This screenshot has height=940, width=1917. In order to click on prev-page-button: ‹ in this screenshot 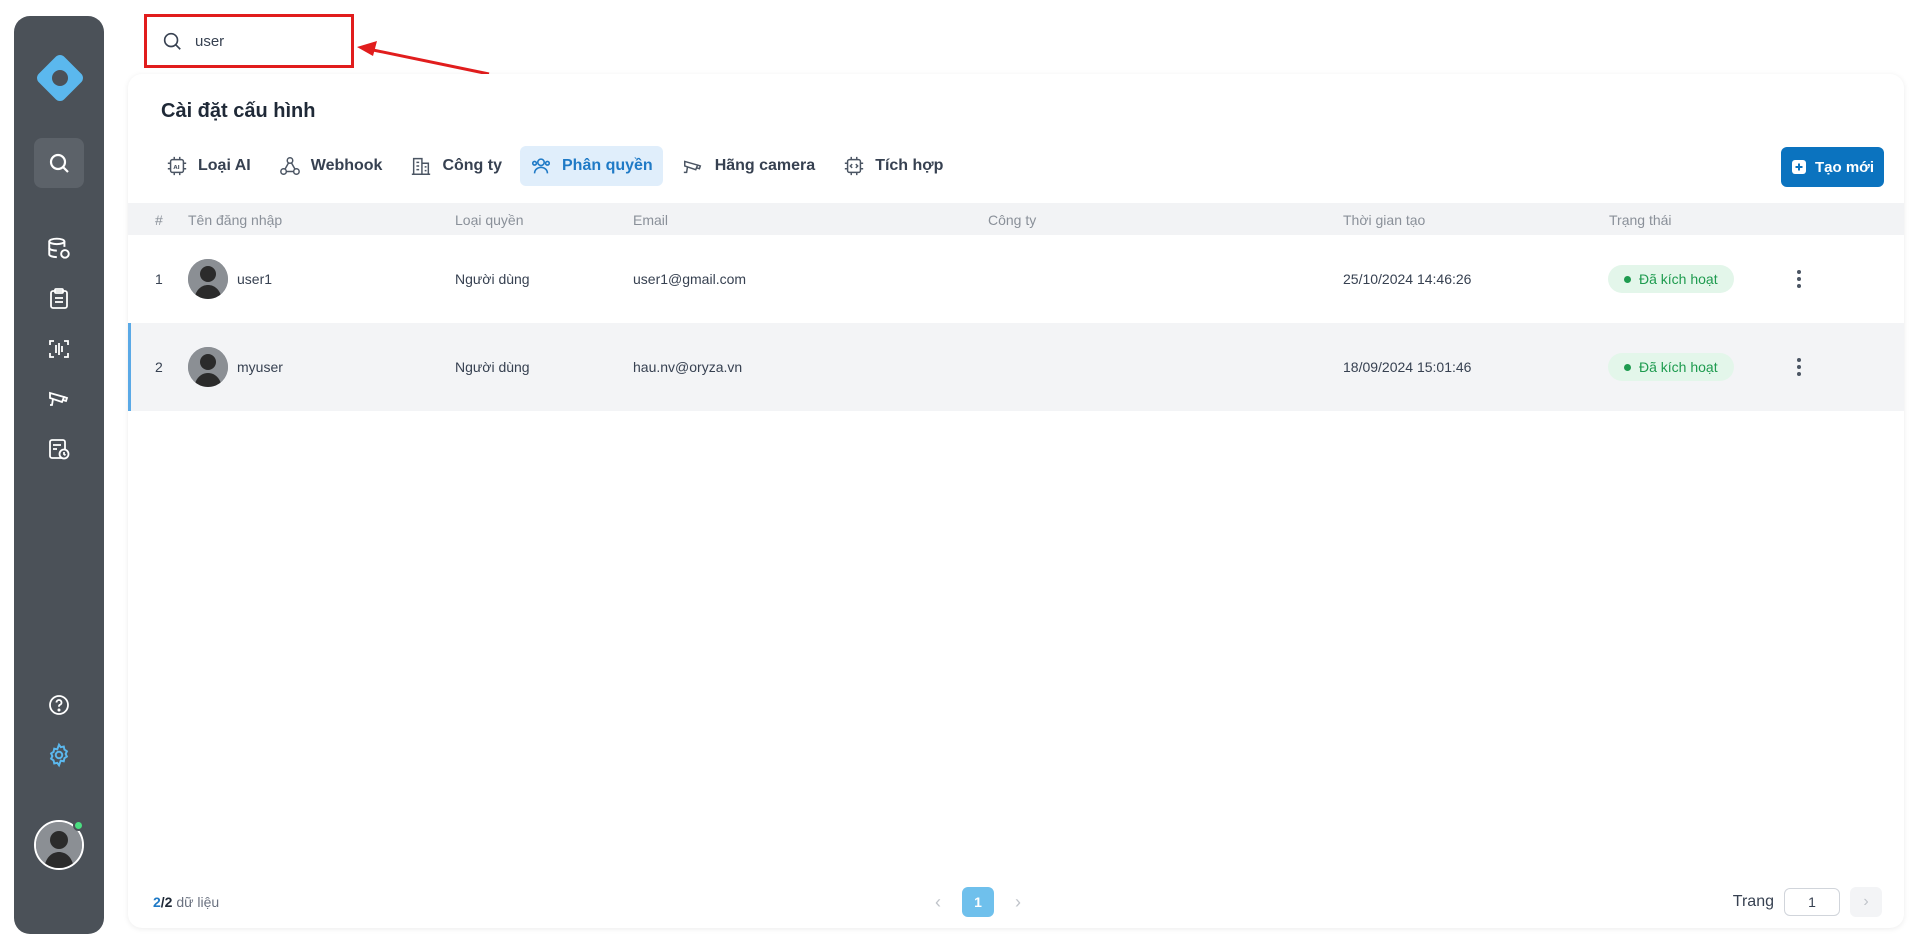, I will do `click(938, 902)`.